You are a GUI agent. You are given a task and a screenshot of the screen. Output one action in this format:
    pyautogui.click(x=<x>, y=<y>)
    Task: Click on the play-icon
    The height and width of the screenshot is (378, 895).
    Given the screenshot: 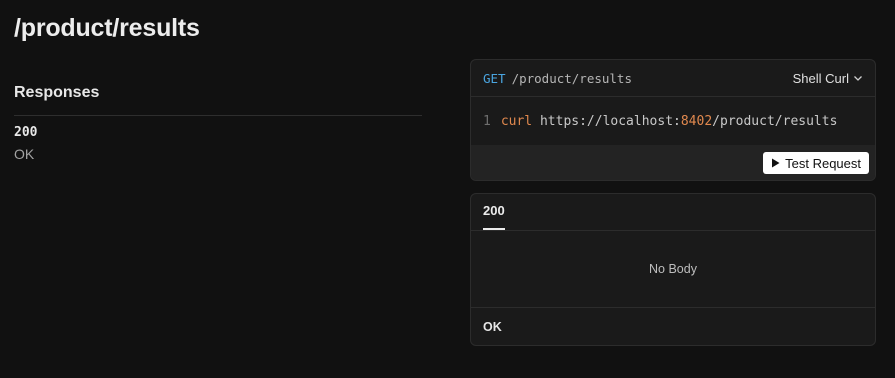 What is the action you would take?
    pyautogui.click(x=776, y=163)
    